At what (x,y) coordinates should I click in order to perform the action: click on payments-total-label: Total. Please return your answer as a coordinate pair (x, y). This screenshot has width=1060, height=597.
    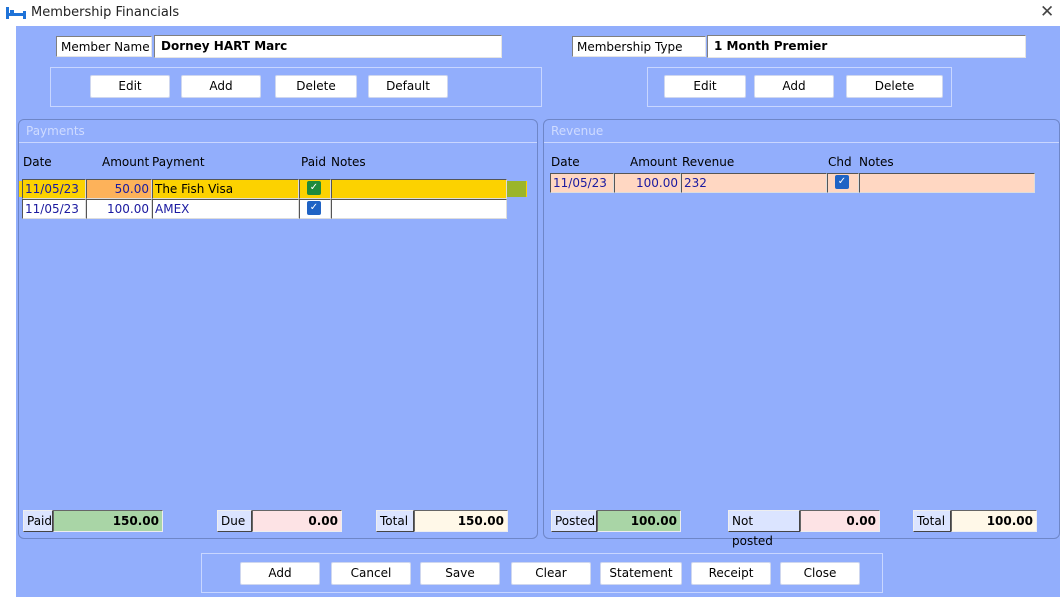
    Looking at the image, I should click on (395, 521).